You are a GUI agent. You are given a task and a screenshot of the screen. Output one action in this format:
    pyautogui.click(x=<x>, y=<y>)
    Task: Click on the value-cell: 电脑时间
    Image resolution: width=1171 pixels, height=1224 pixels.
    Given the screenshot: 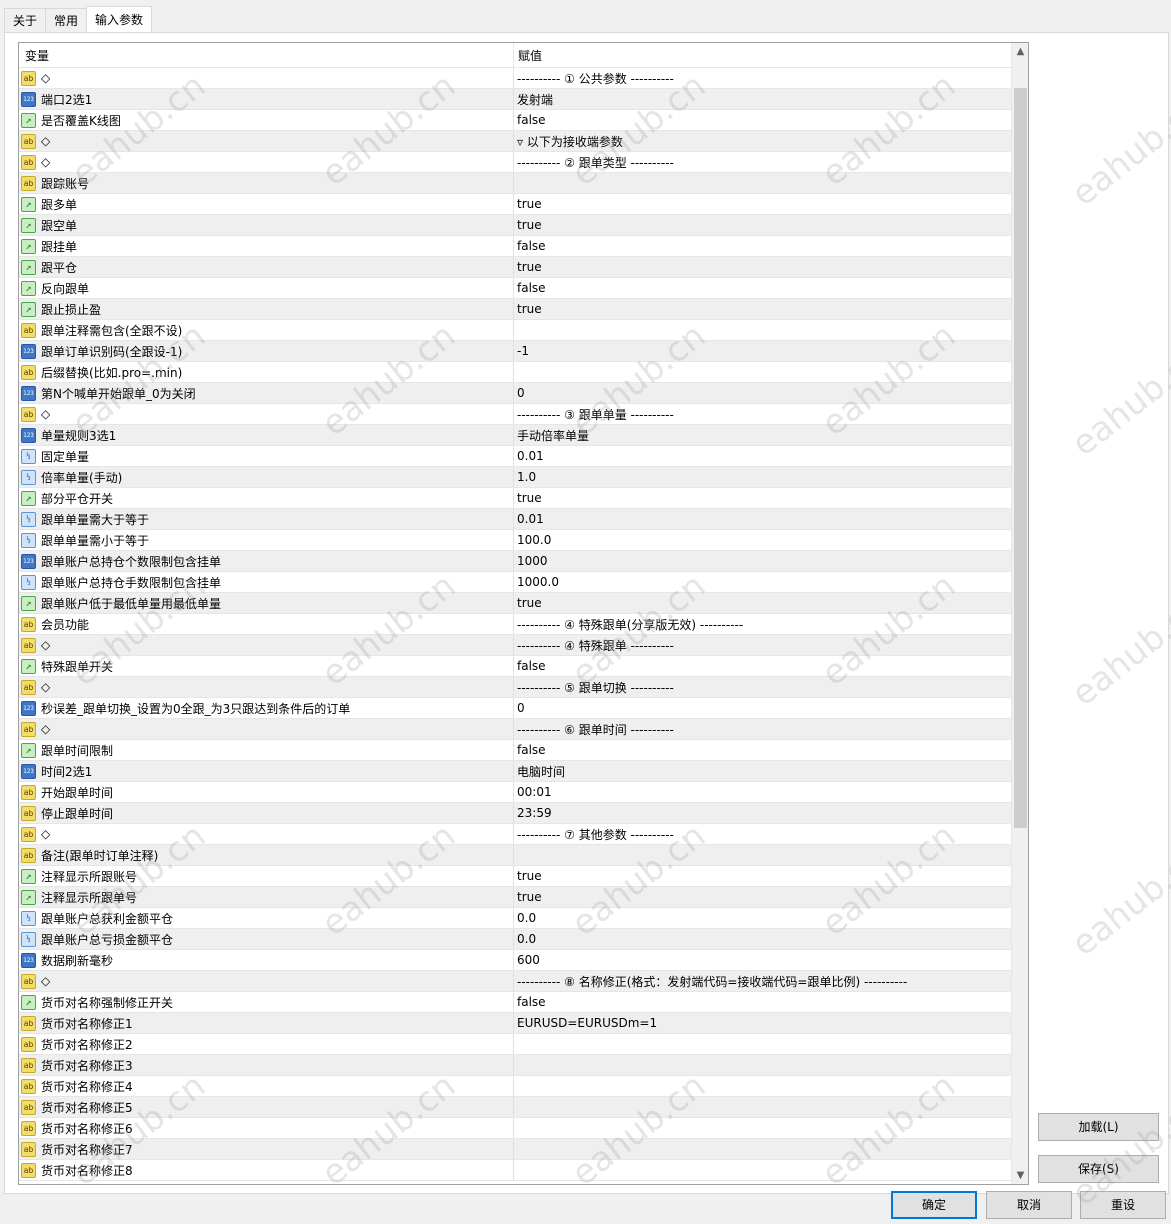 What is the action you would take?
    pyautogui.click(x=762, y=771)
    